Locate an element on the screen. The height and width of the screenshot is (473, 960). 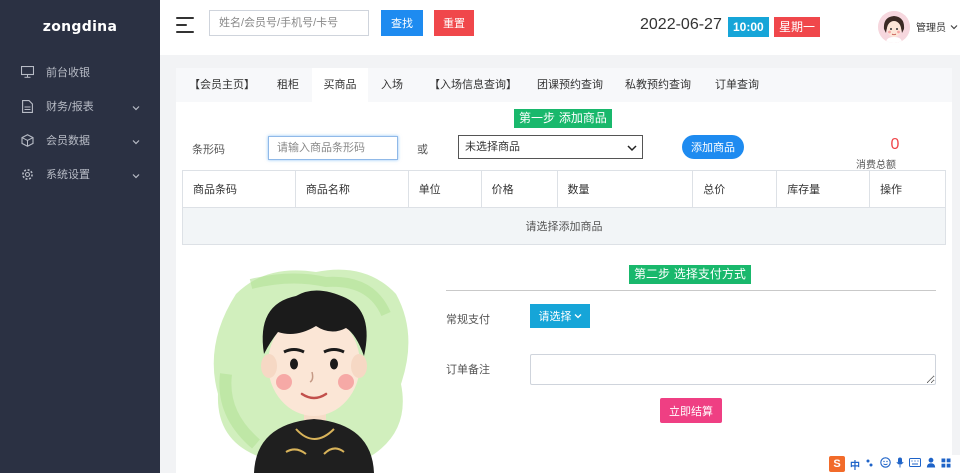
cartoon-illustration is located at coordinates (311, 363).